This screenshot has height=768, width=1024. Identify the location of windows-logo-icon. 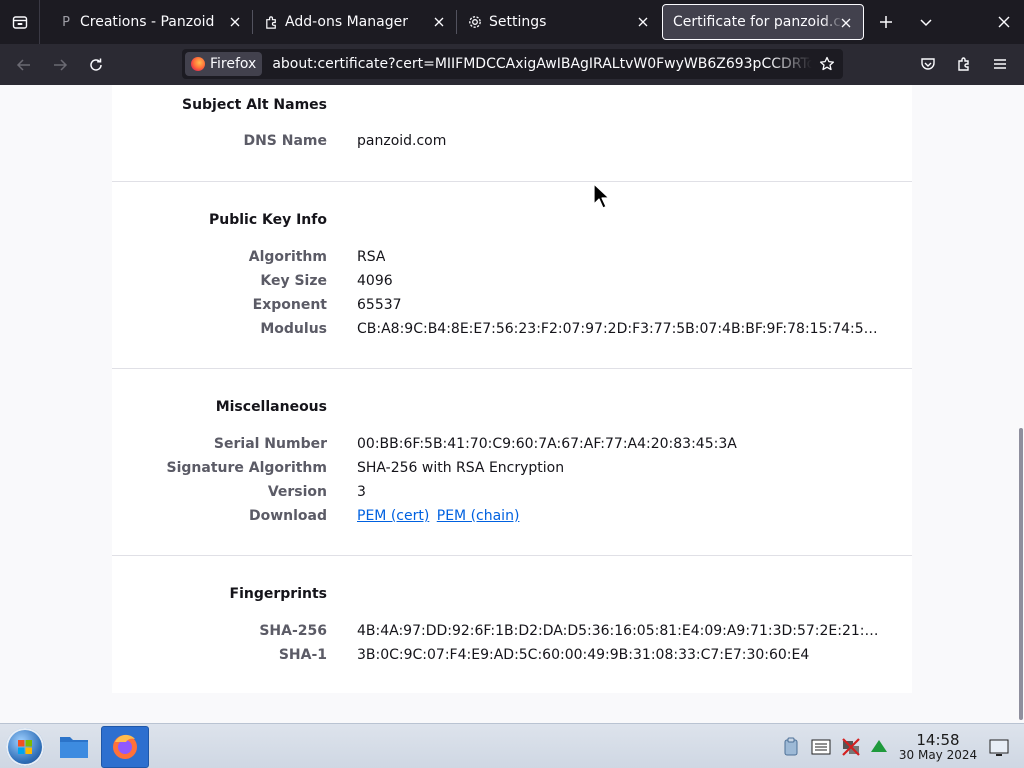
(25, 747).